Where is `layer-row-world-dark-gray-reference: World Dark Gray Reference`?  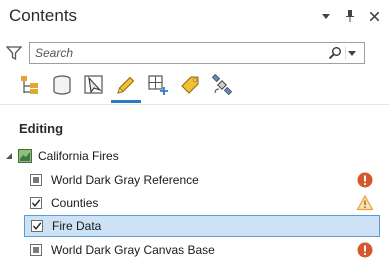 layer-row-world-dark-gray-reference: World Dark Gray Reference is located at coordinates (202, 180).